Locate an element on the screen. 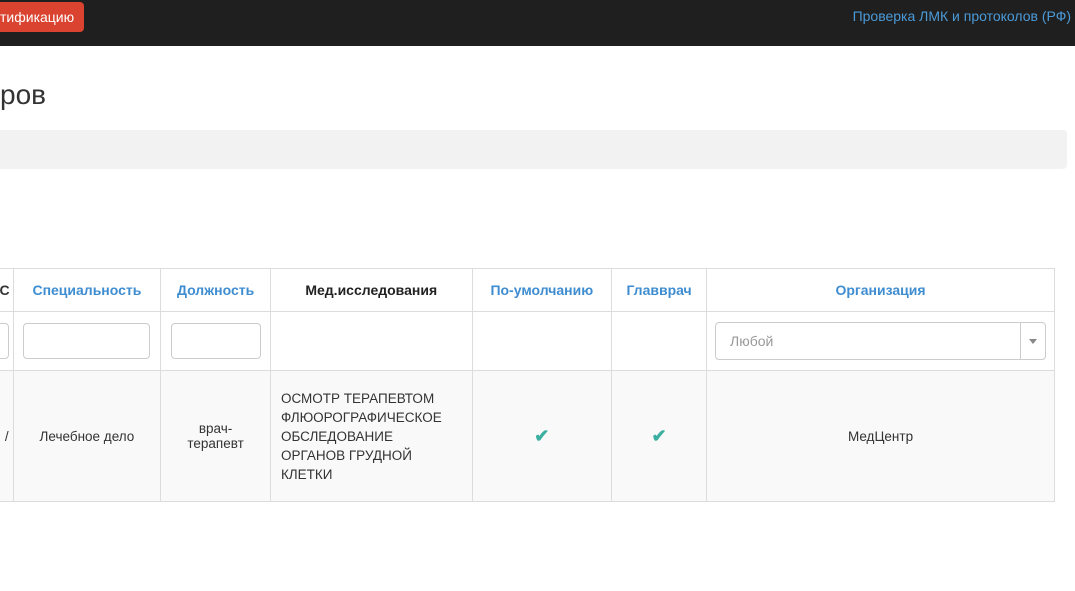 This screenshot has height=591, width=1075. position-line: терапевт is located at coordinates (215, 443).